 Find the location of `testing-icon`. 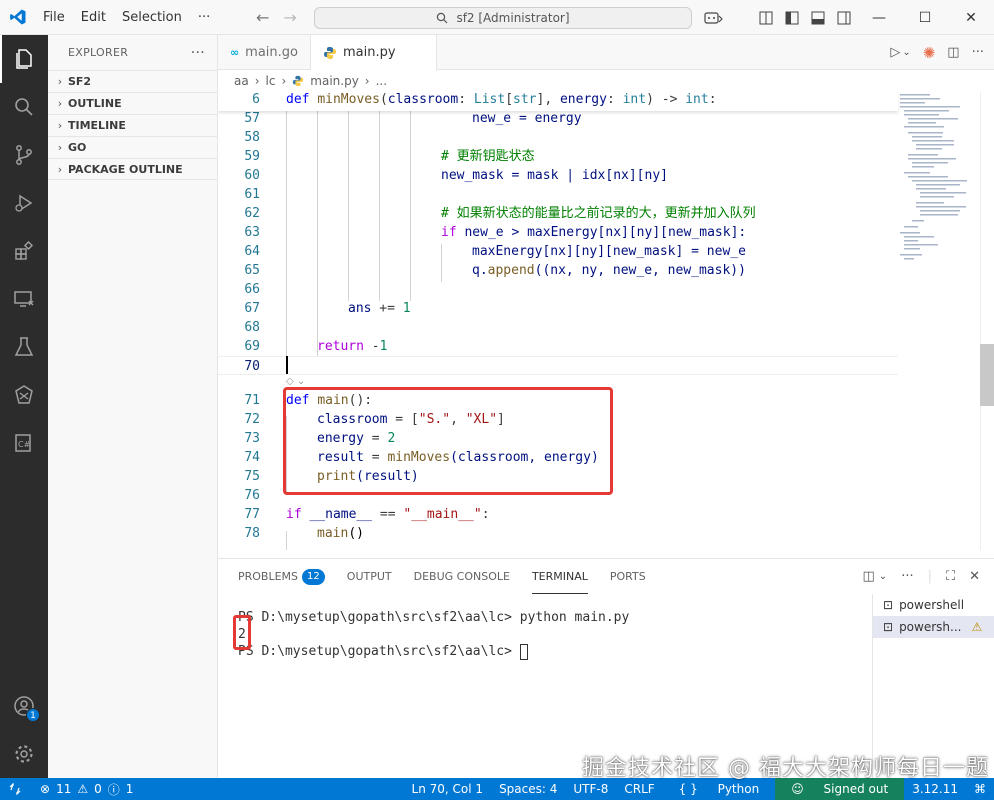

testing-icon is located at coordinates (24, 347).